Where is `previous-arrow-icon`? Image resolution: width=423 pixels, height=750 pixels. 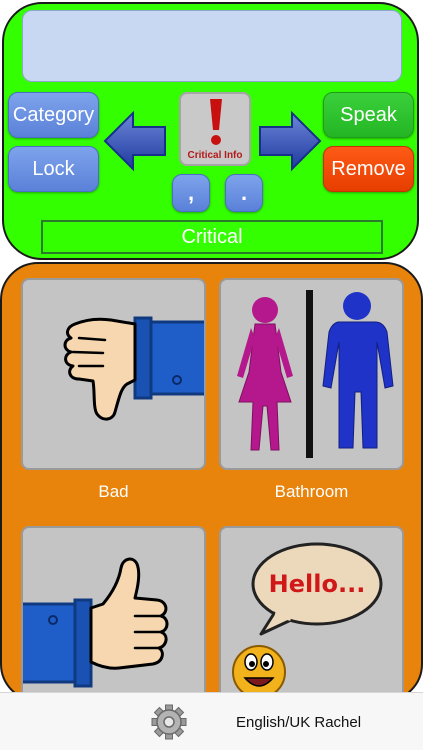
previous-arrow-icon is located at coordinates (135, 141).